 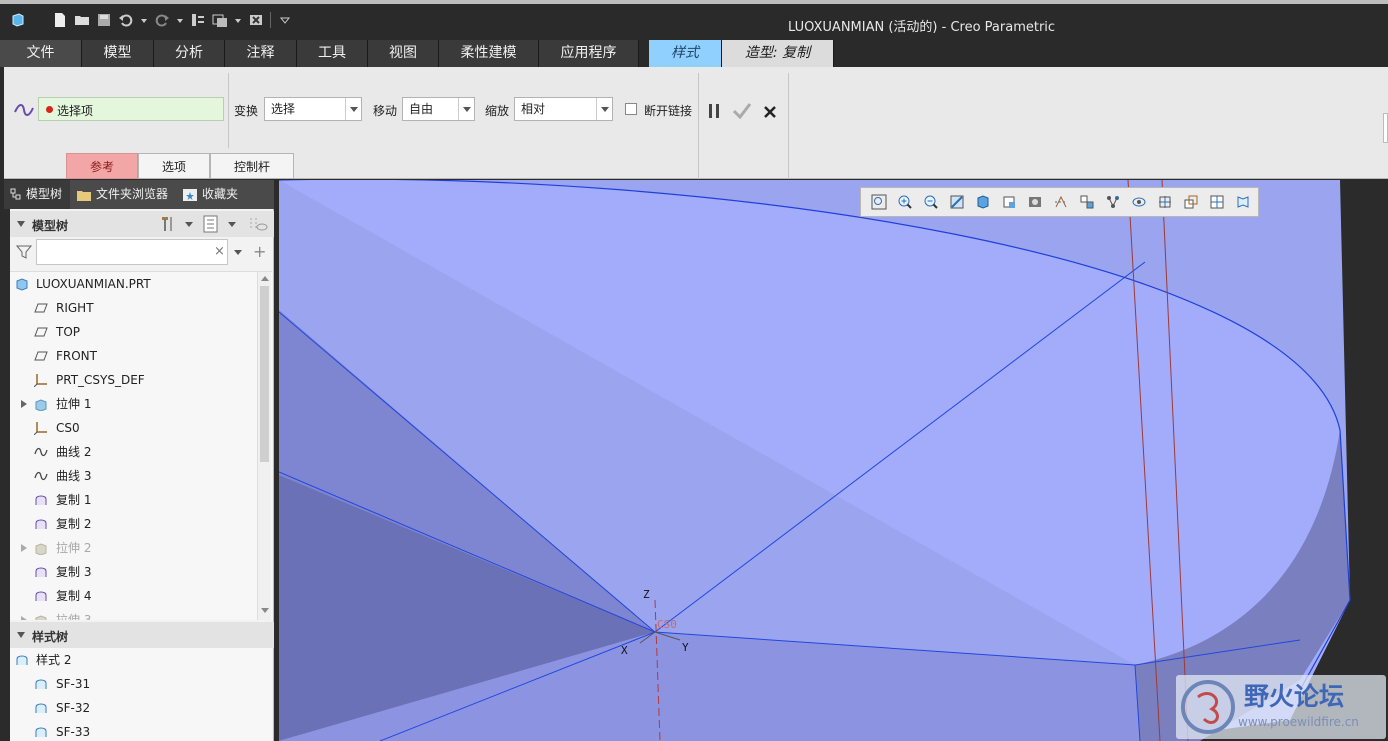 I want to click on datum-plane-icon, so click(x=41, y=308).